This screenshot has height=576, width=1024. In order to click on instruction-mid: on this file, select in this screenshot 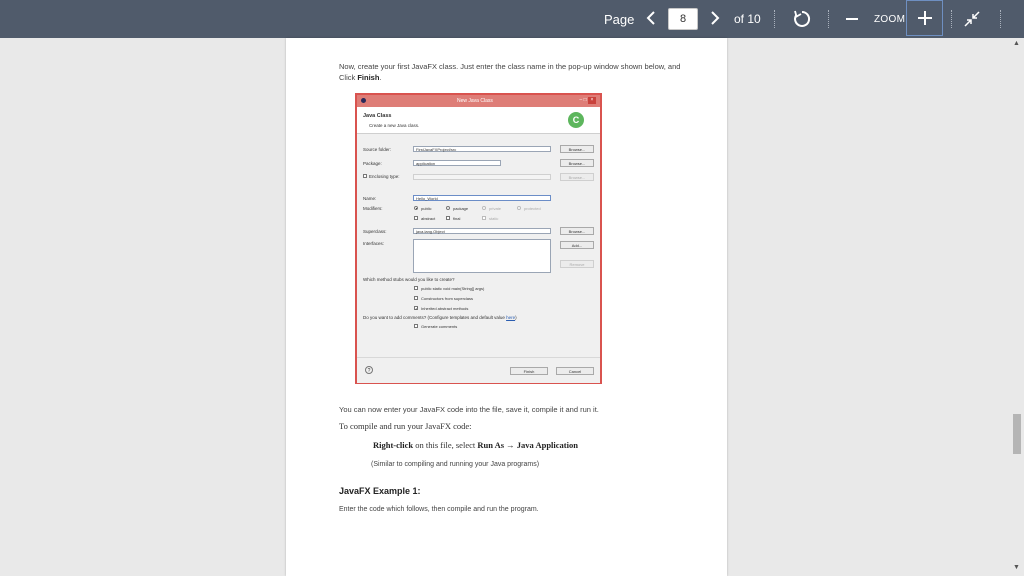, I will do `click(445, 445)`.